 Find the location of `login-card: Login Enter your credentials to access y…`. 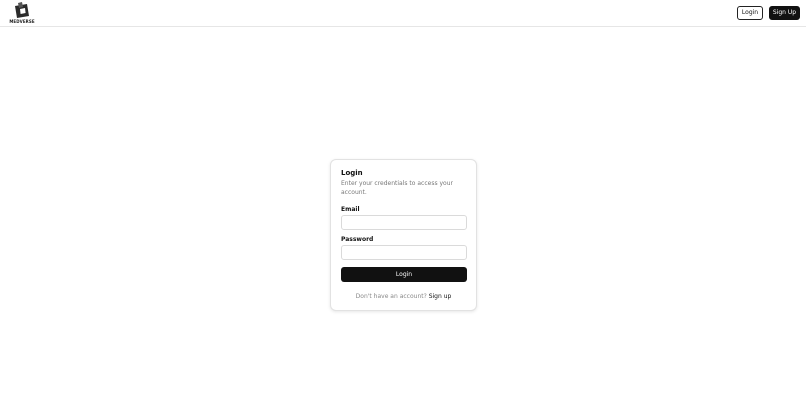

login-card: Login Enter your credentials to access y… is located at coordinates (403, 235).